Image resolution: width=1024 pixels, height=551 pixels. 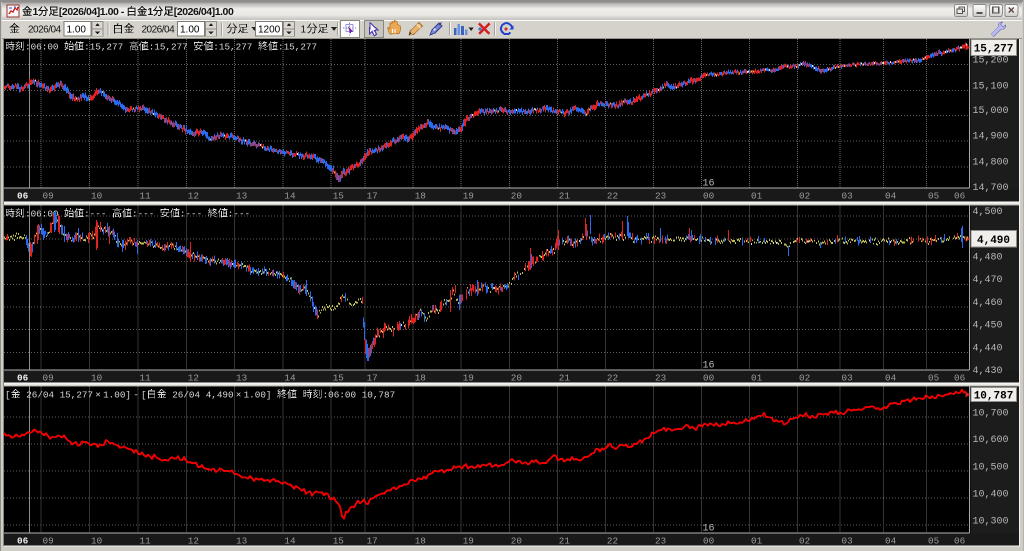 What do you see at coordinates (988, 280) in the screenshot?
I see `svg-text: 4,470` at bounding box center [988, 280].